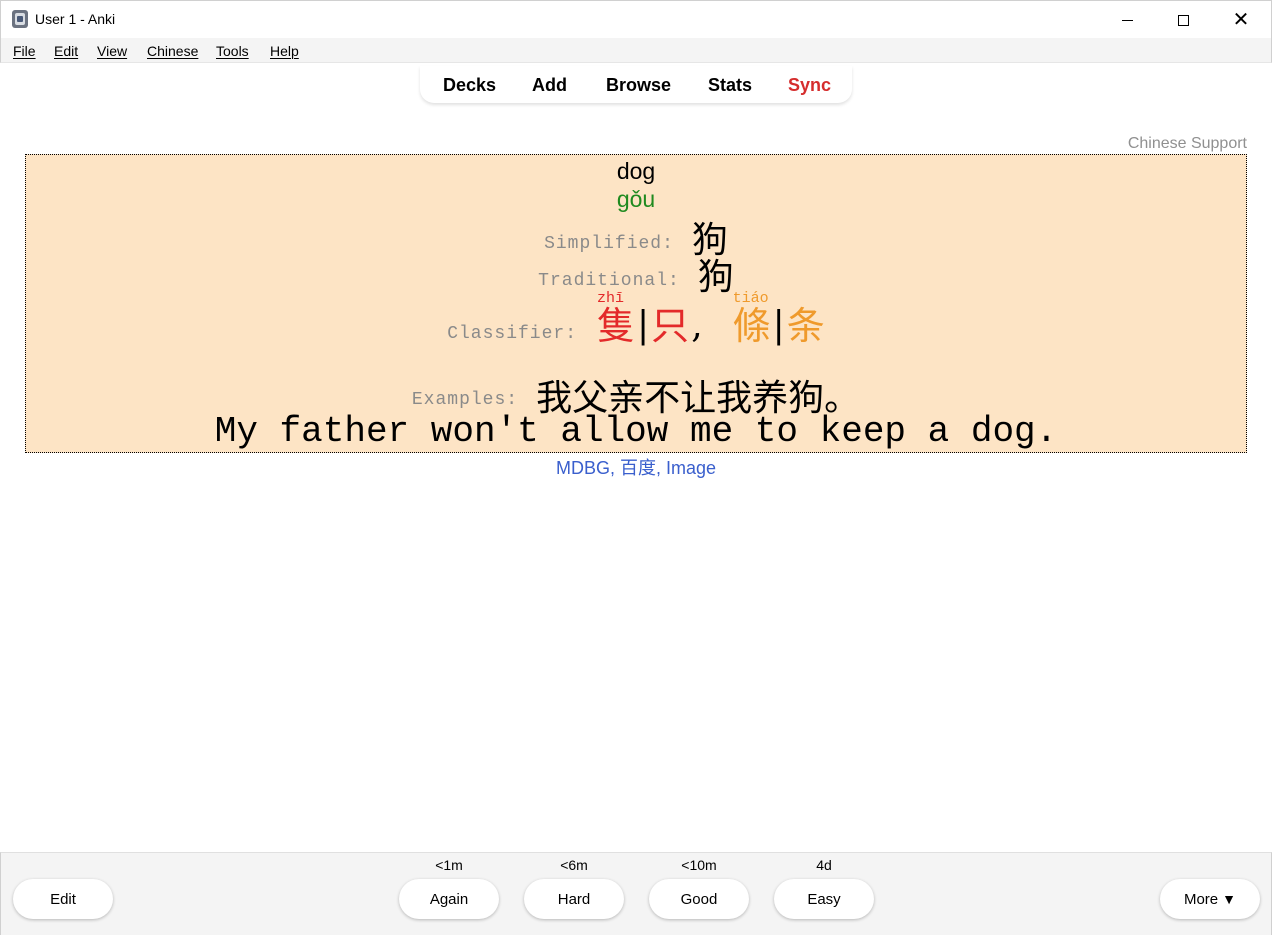 This screenshot has width=1272, height=935. Describe the element at coordinates (172, 51) in the screenshot. I see `menu-chinese: Chinese` at that location.